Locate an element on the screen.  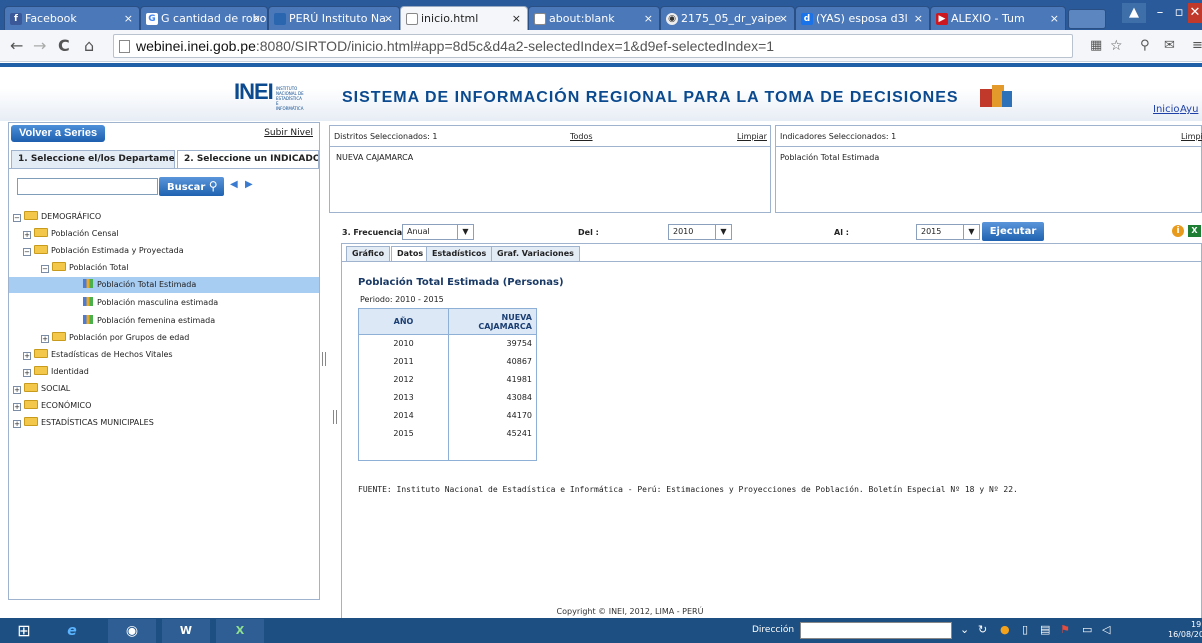
inicio-link: Inicio is located at coordinates (1166, 109).